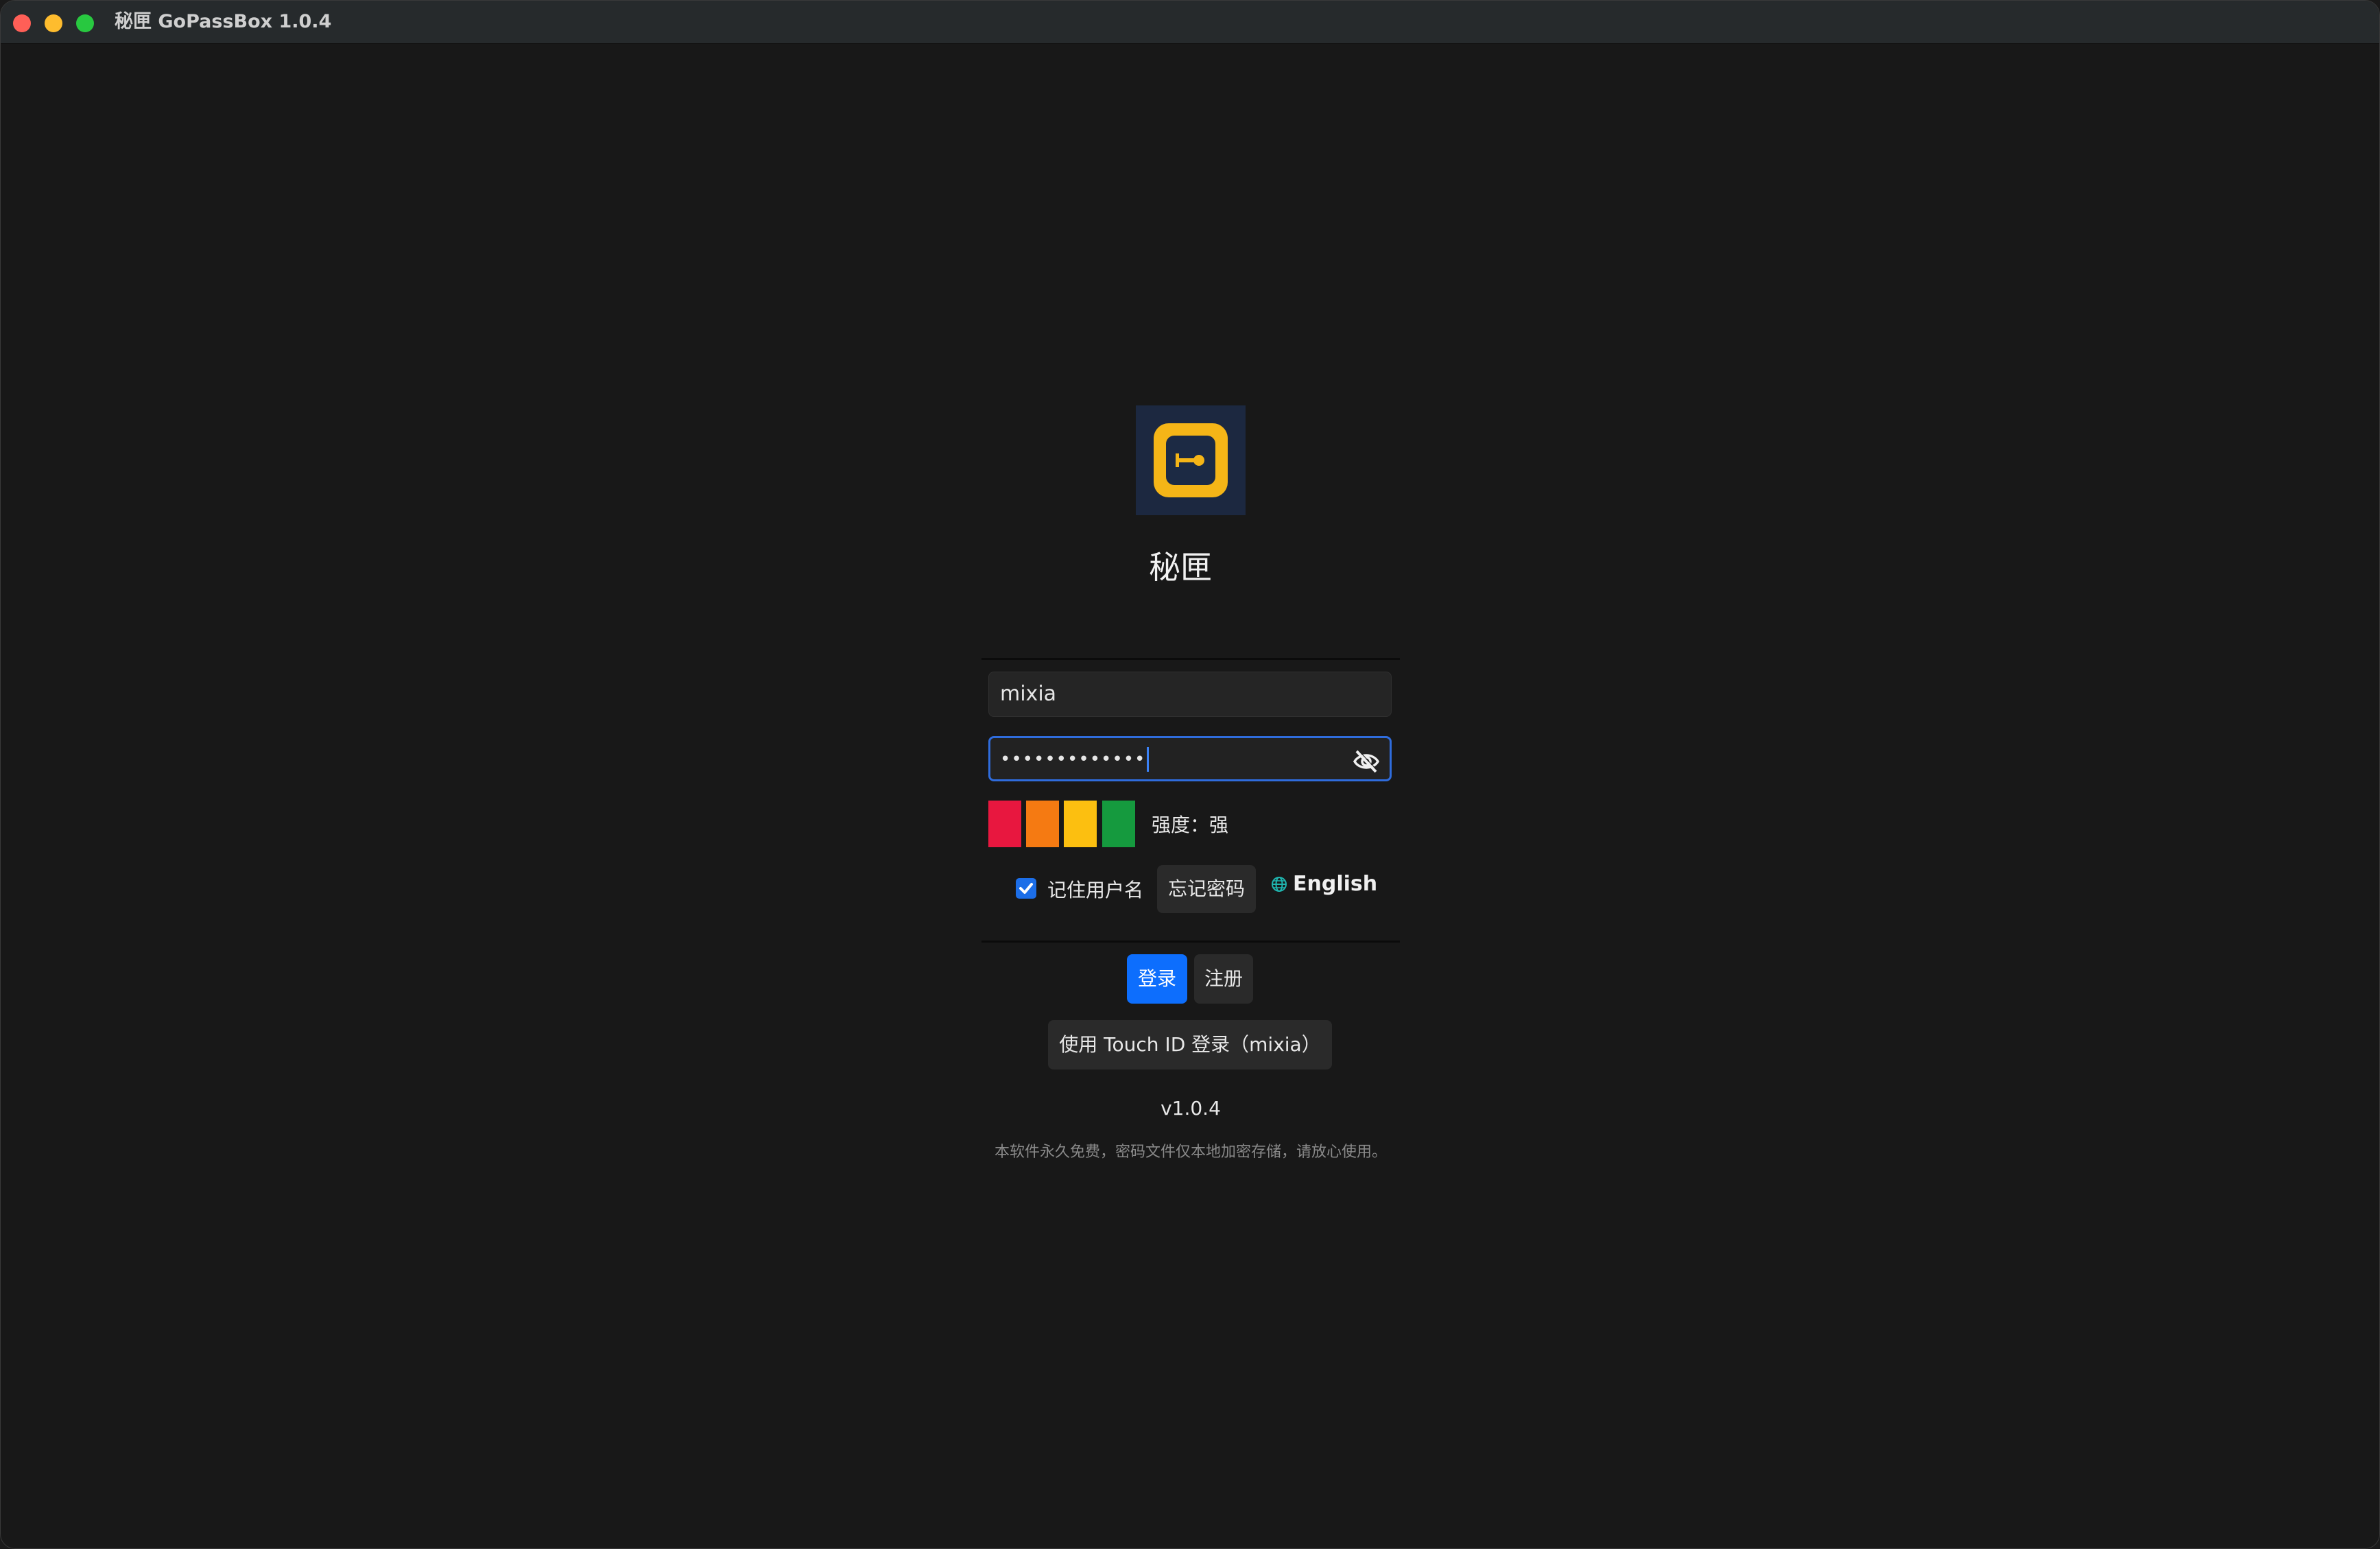 The image size is (2380, 1549). Describe the element at coordinates (1335, 884) in the screenshot. I see `language-label: English` at that location.